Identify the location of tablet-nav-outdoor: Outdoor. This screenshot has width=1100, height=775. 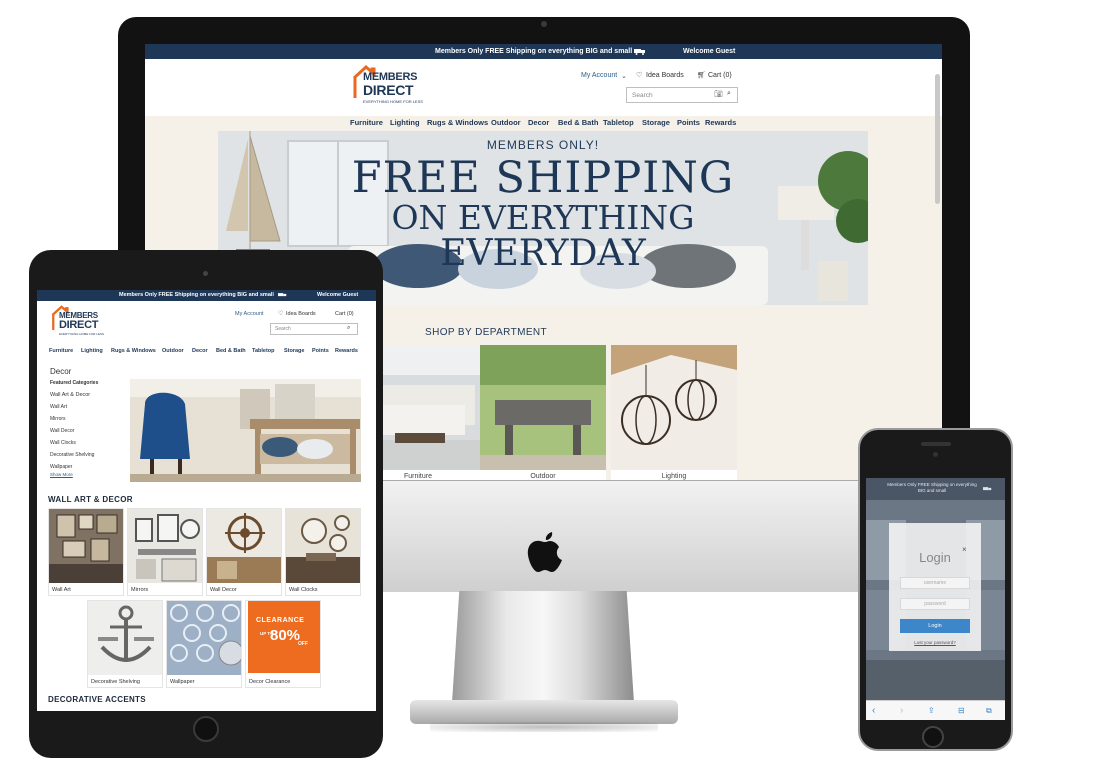
(173, 351).